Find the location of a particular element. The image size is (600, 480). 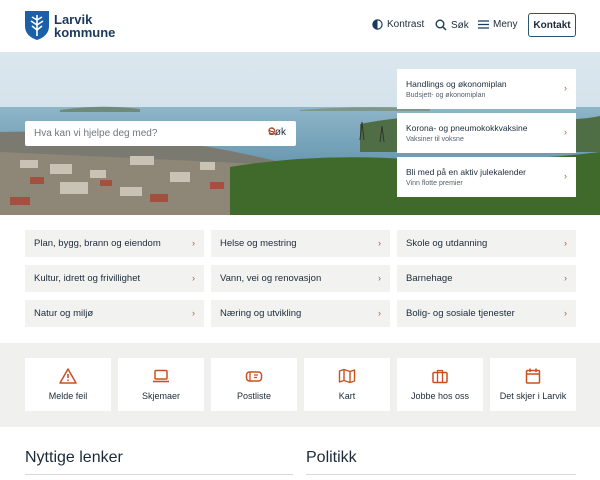

quick-link-label: Melde feil is located at coordinates (68, 396).